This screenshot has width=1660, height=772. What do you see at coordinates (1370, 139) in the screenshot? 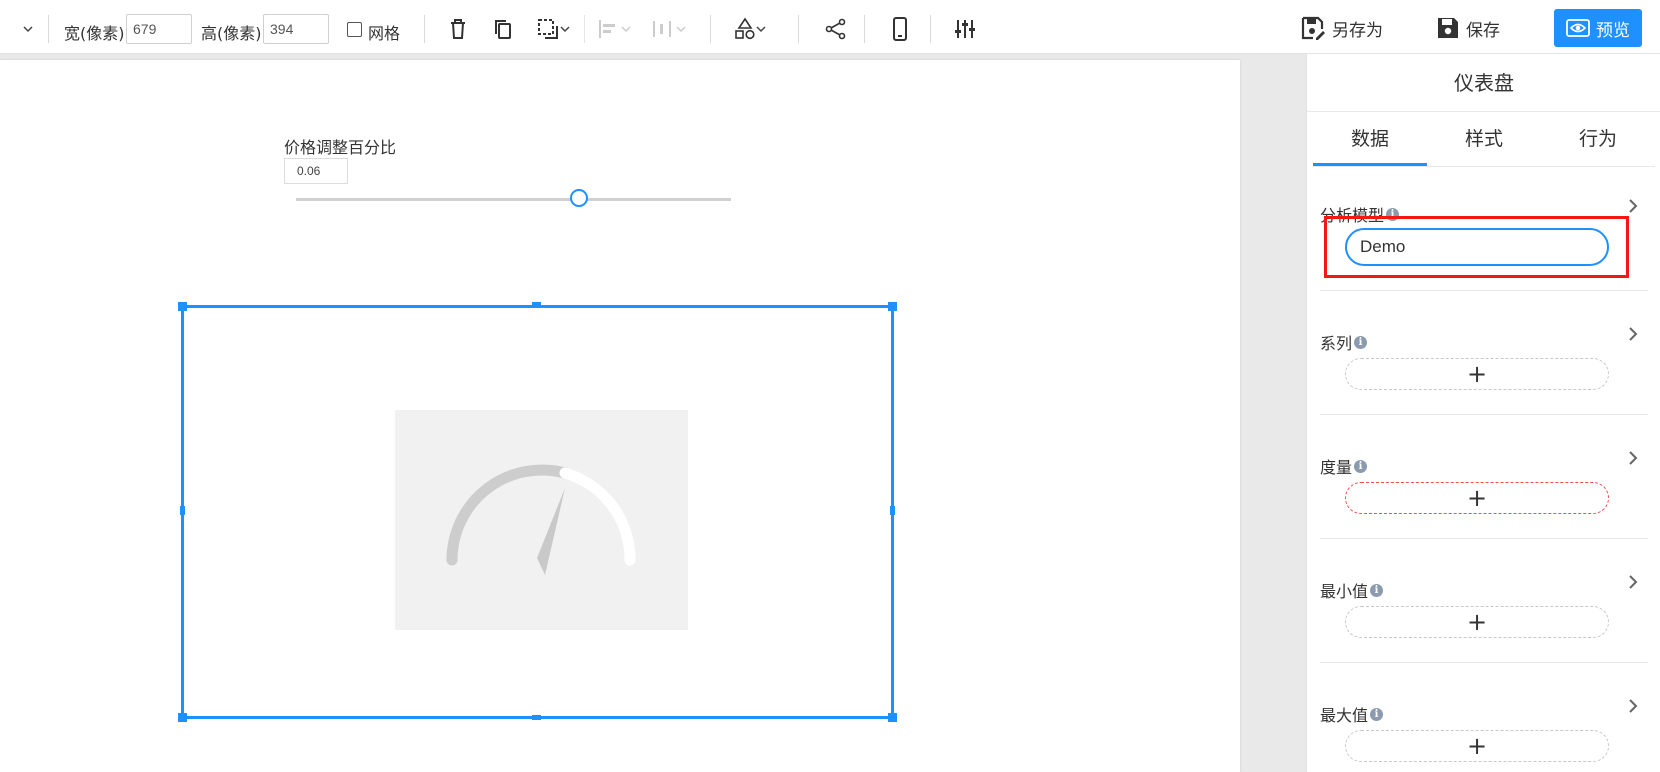
I see `tab-data: 数据` at bounding box center [1370, 139].